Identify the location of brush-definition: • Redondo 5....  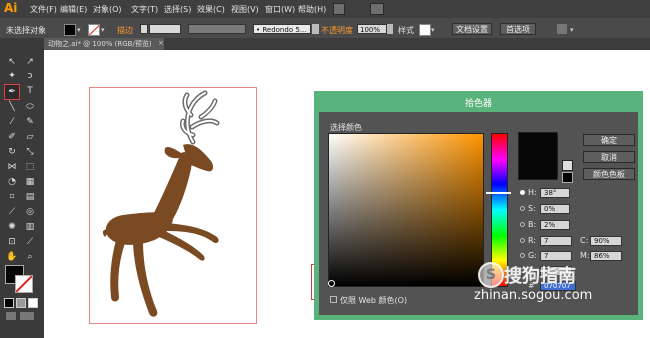
(282, 29).